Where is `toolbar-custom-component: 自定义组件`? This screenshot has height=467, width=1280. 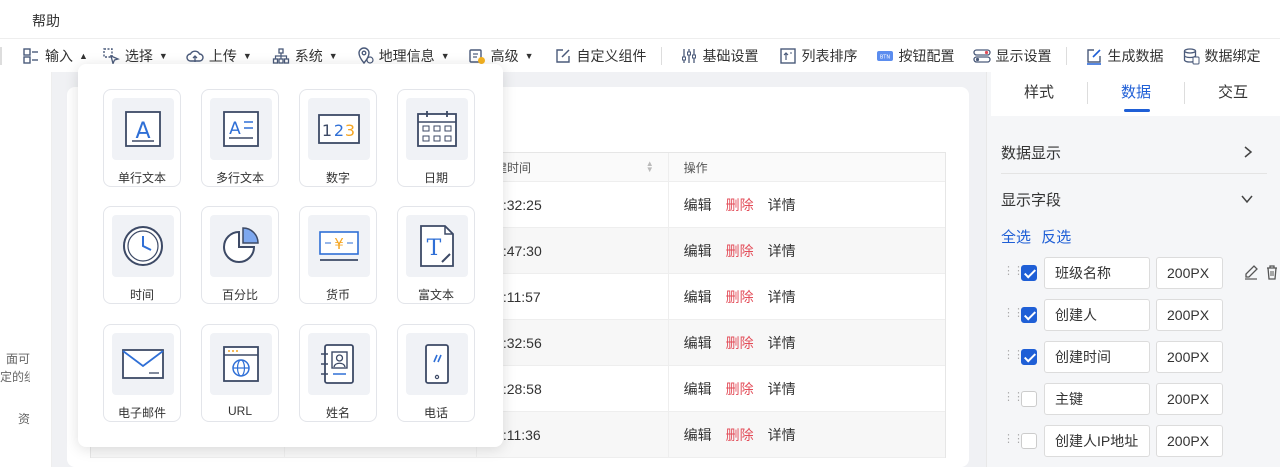 toolbar-custom-component: 自定义组件 is located at coordinates (600, 55).